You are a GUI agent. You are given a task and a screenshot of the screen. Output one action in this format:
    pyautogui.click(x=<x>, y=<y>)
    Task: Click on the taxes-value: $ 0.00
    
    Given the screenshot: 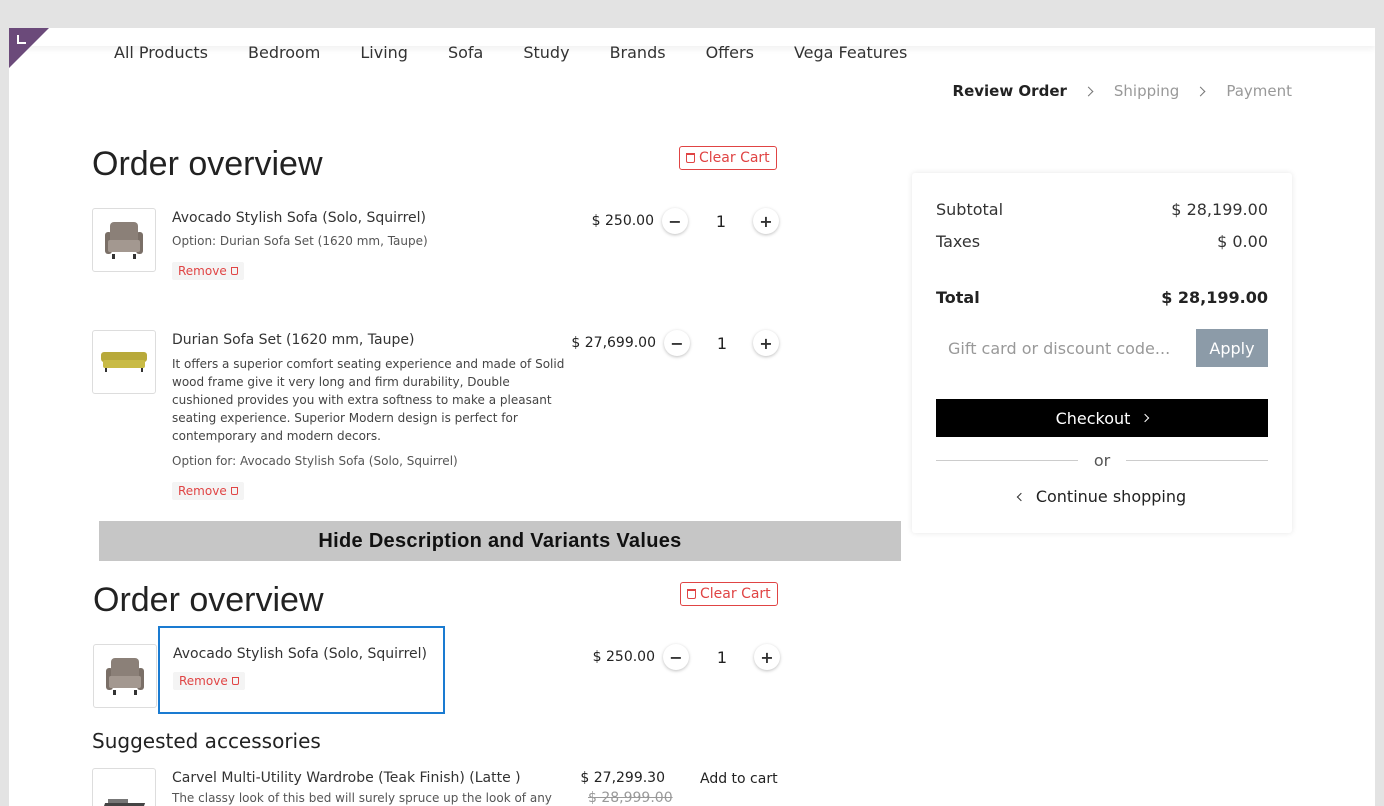 What is the action you would take?
    pyautogui.click(x=1242, y=241)
    